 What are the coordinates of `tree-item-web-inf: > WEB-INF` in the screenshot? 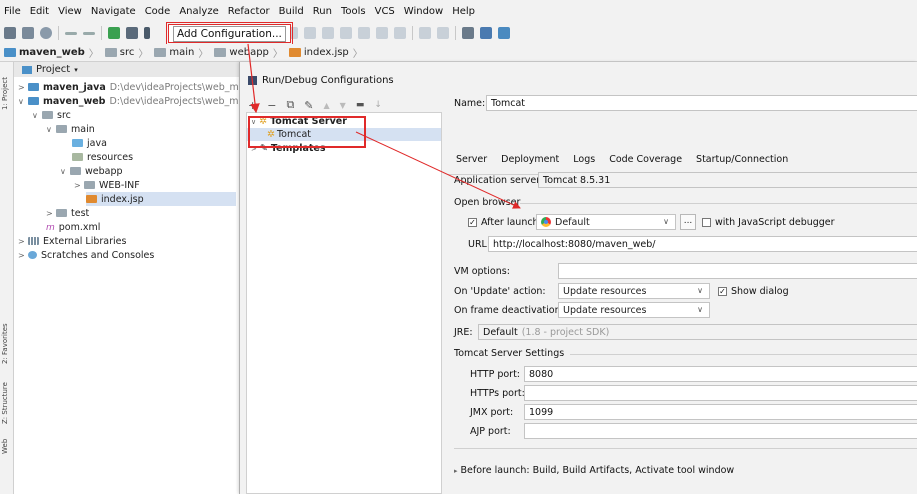 It's located at (107, 185).